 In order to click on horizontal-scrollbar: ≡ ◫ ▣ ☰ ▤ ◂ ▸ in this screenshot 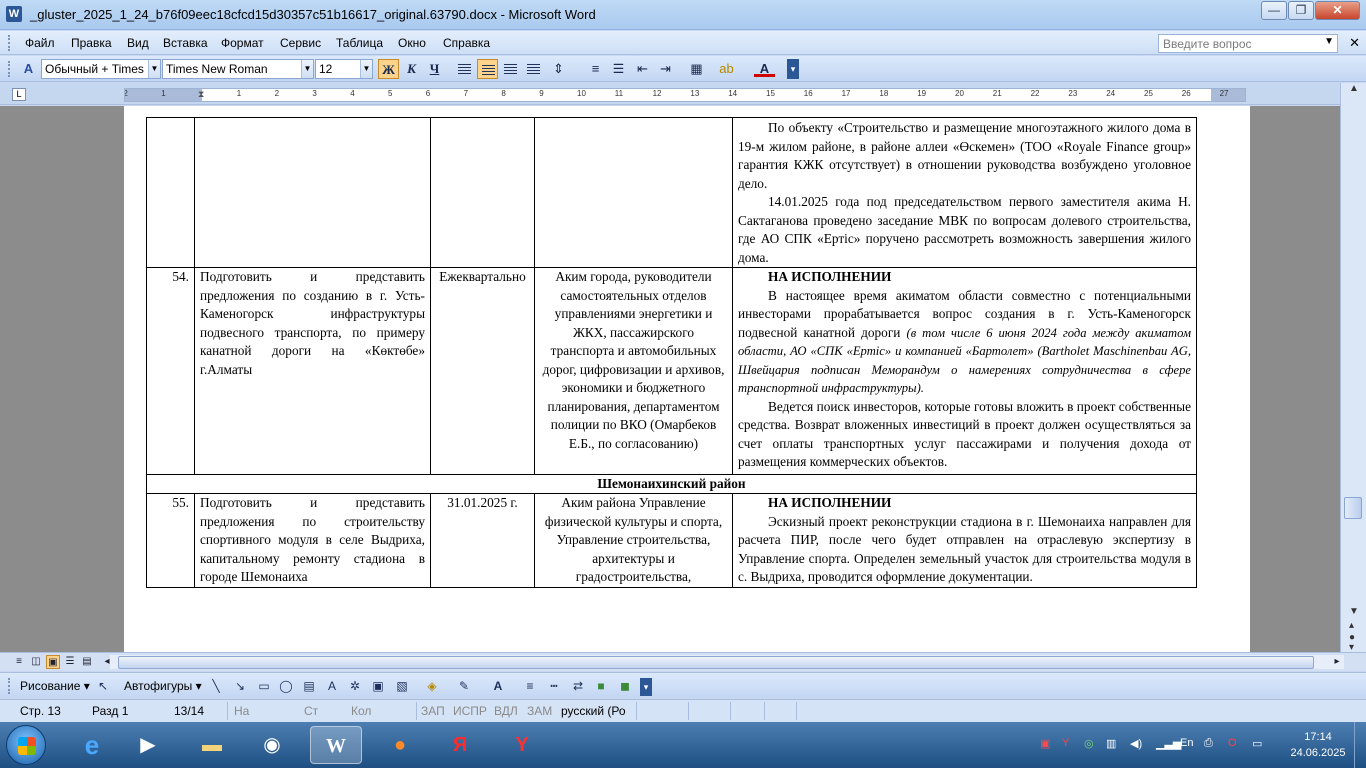, I will do `click(683, 661)`.